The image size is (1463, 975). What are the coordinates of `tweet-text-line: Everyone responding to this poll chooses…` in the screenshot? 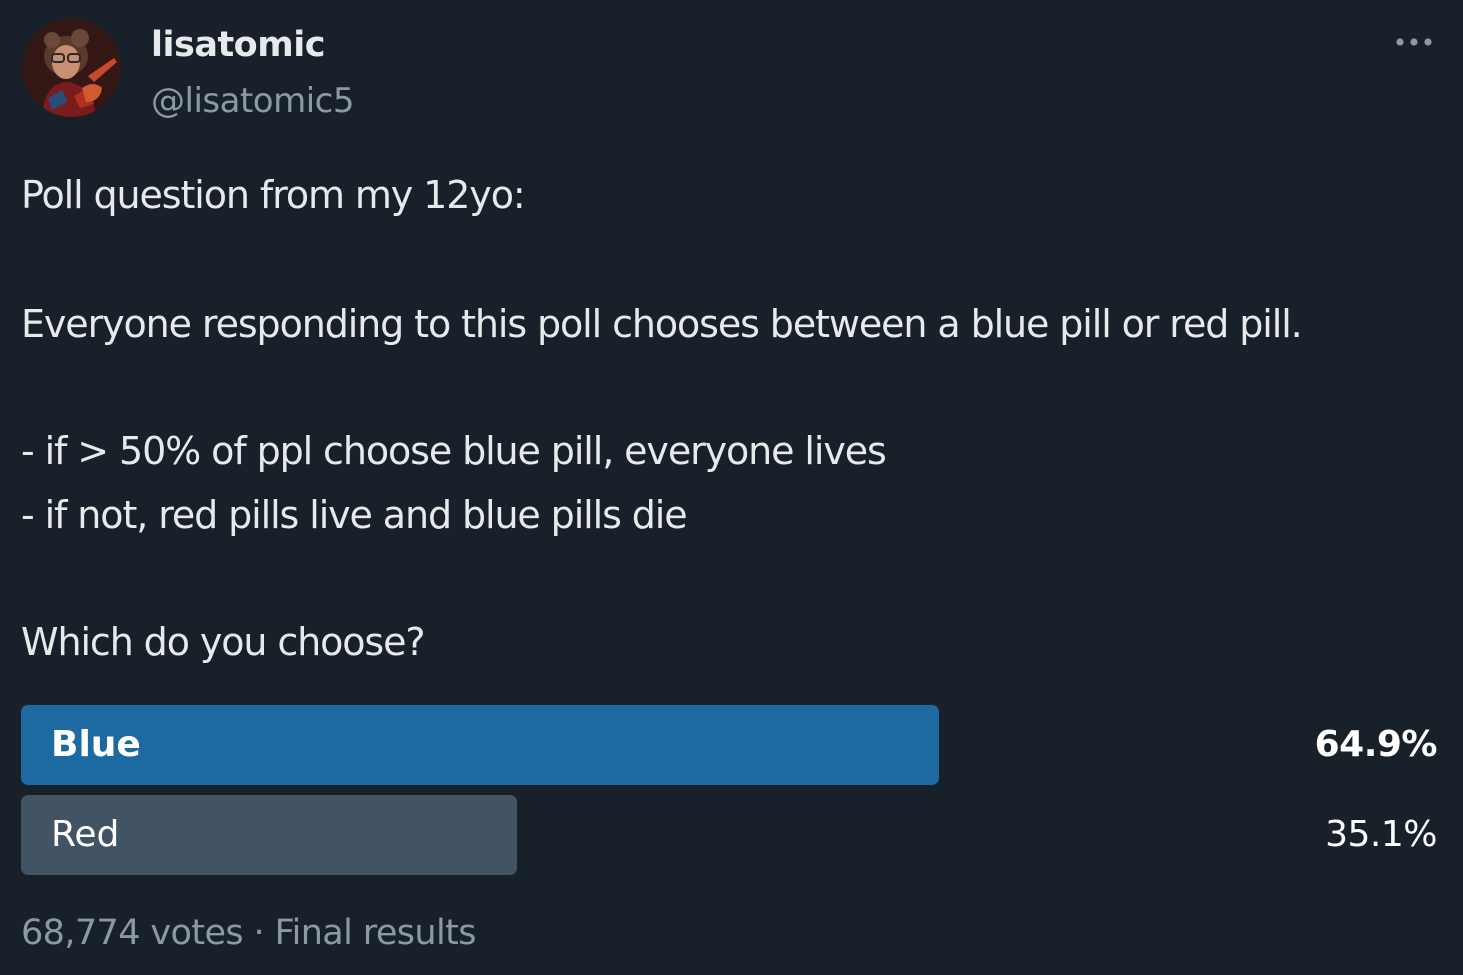 It's located at (662, 324).